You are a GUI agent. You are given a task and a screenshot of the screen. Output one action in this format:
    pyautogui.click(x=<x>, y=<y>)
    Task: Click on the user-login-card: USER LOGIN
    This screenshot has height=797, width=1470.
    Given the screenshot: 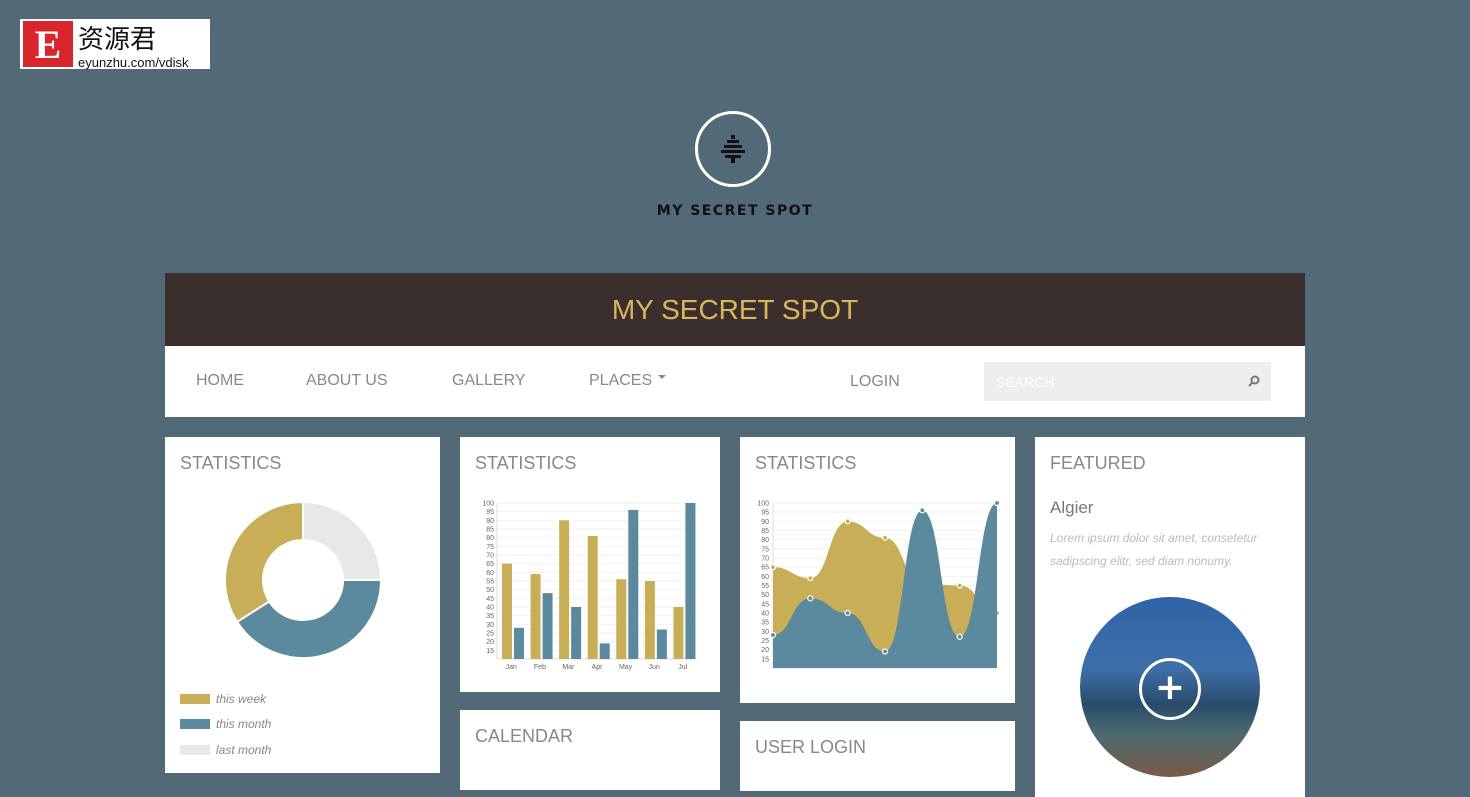 What is the action you would take?
    pyautogui.click(x=877, y=756)
    